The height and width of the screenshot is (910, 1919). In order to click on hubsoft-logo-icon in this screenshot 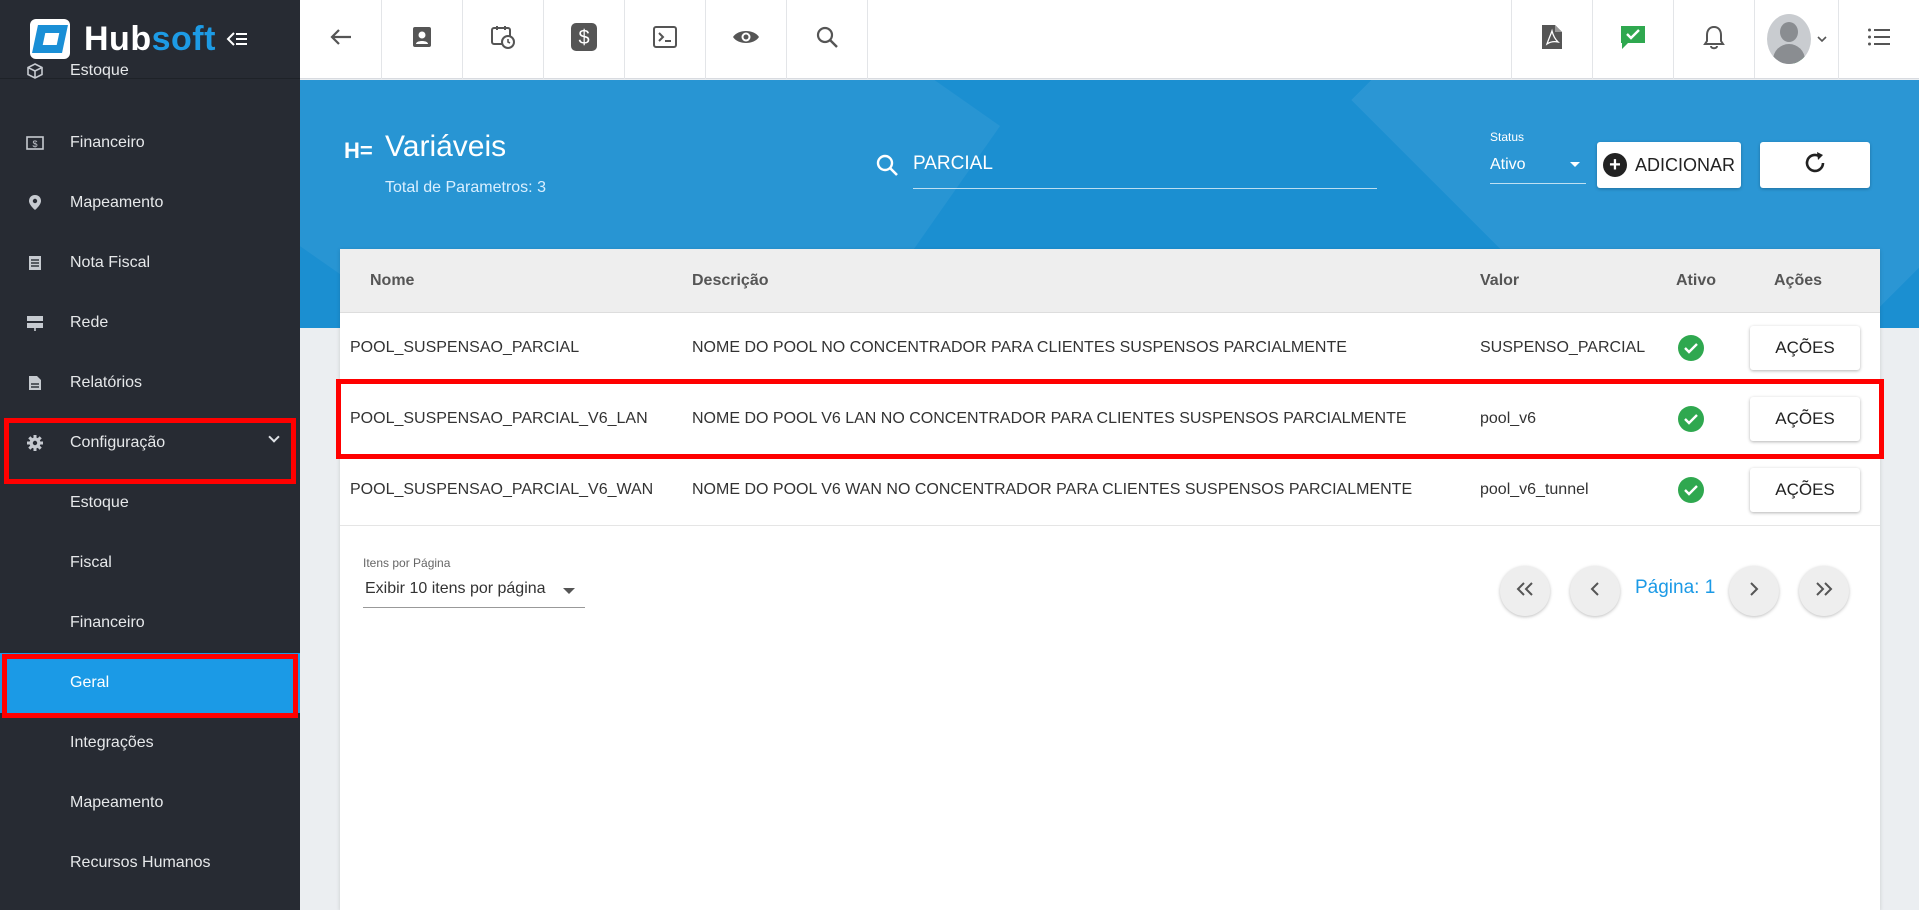, I will do `click(50, 39)`.